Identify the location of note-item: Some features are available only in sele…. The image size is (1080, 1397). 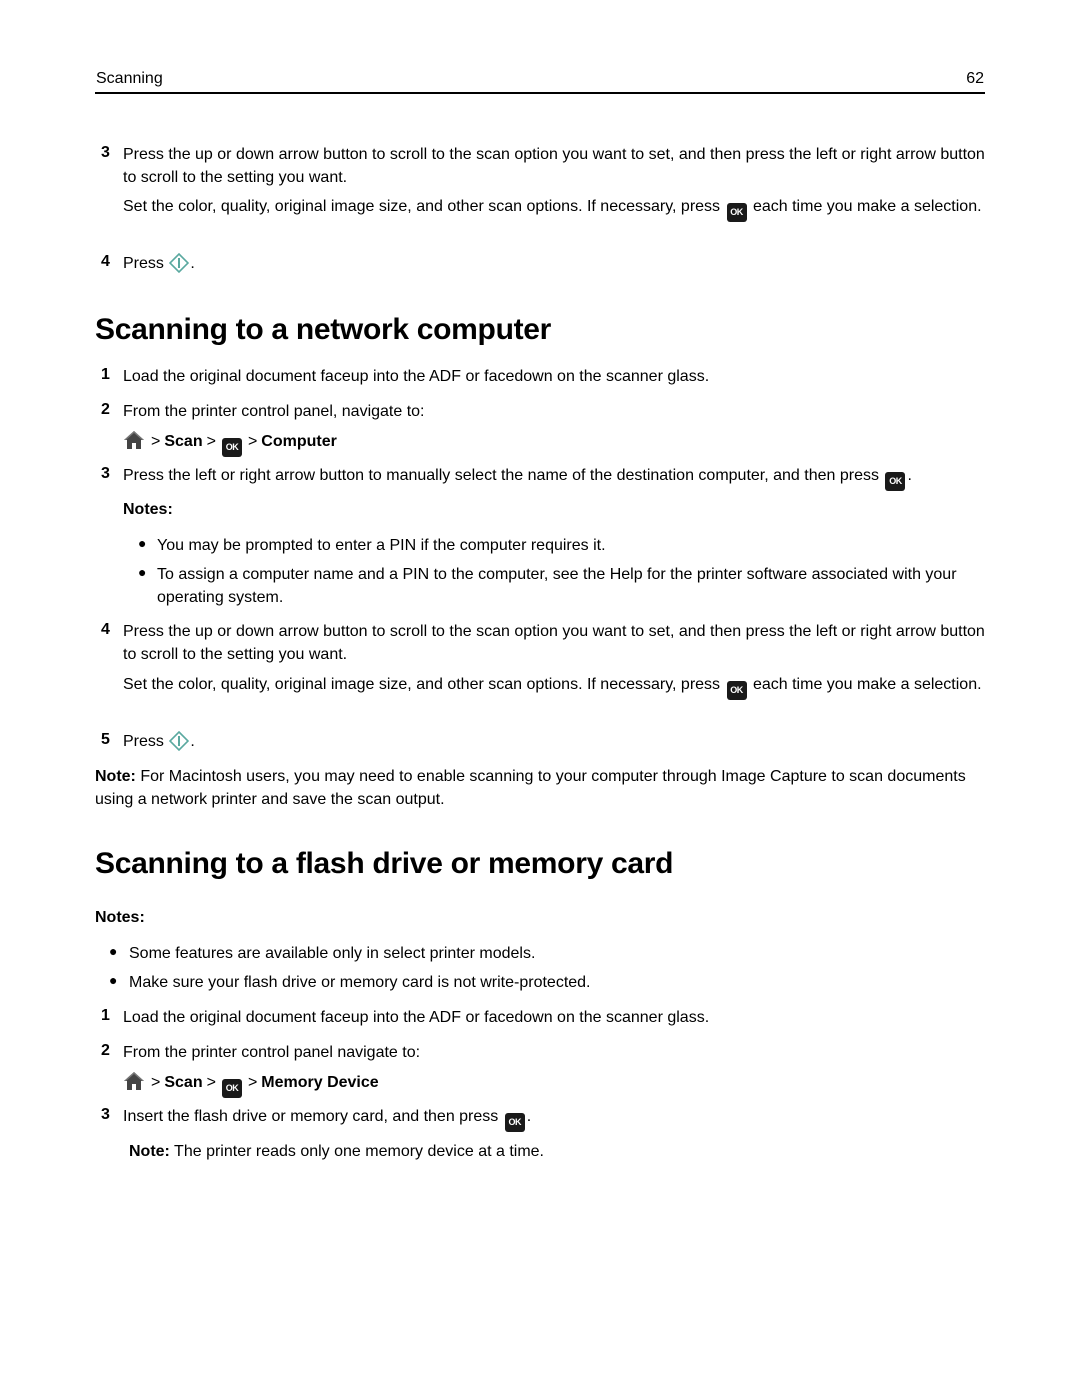
(332, 953).